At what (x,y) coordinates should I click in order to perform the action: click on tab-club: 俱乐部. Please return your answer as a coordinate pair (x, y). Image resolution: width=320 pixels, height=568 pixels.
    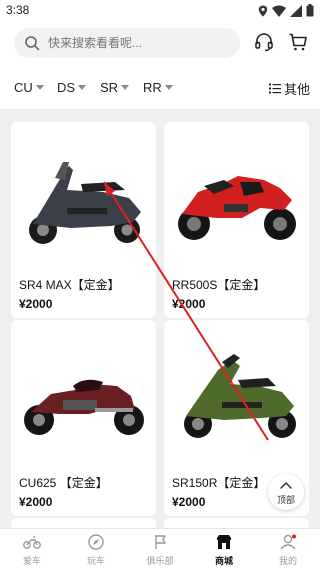
    Looking at the image, I should click on (160, 548).